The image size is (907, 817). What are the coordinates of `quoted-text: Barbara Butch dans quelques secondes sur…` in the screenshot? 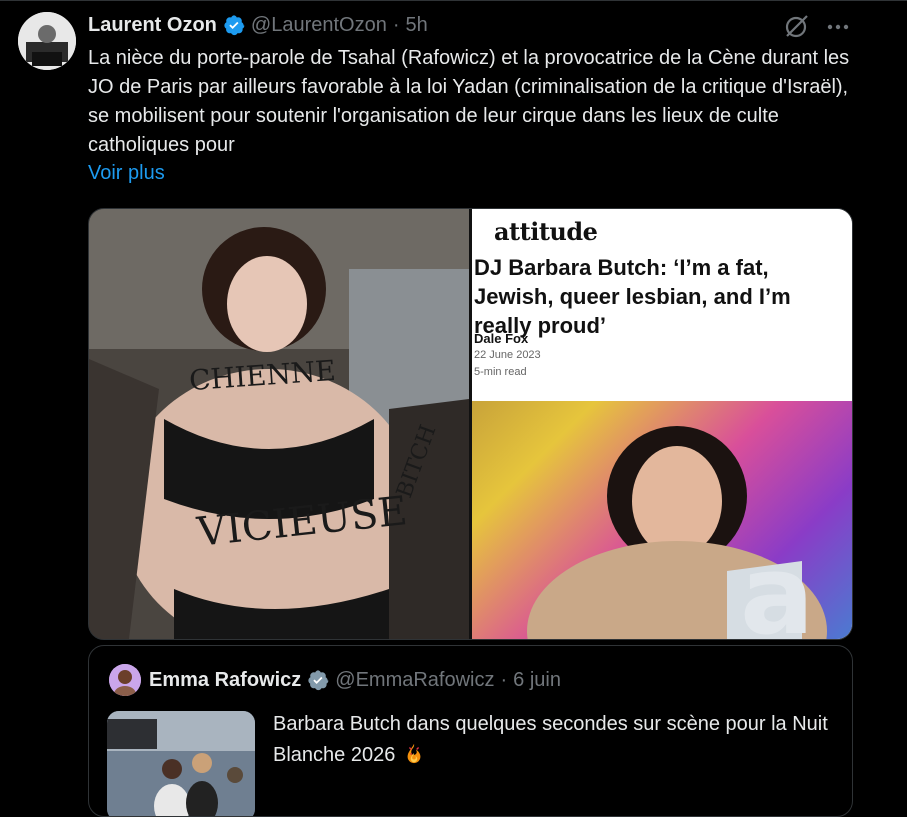 It's located at (558, 740).